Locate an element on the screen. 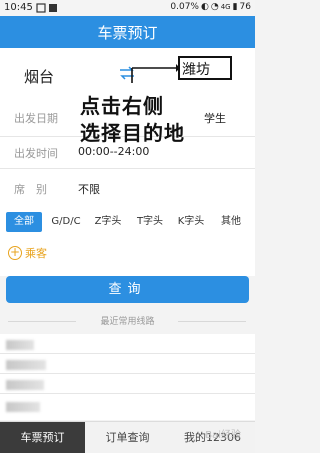 This screenshot has width=320, height=453. add-passenger-button: + 乘客 is located at coordinates (27, 253).